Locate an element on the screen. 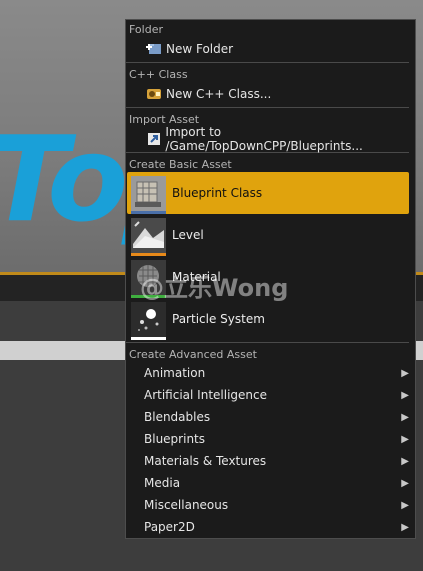  level-icon is located at coordinates (148, 236).